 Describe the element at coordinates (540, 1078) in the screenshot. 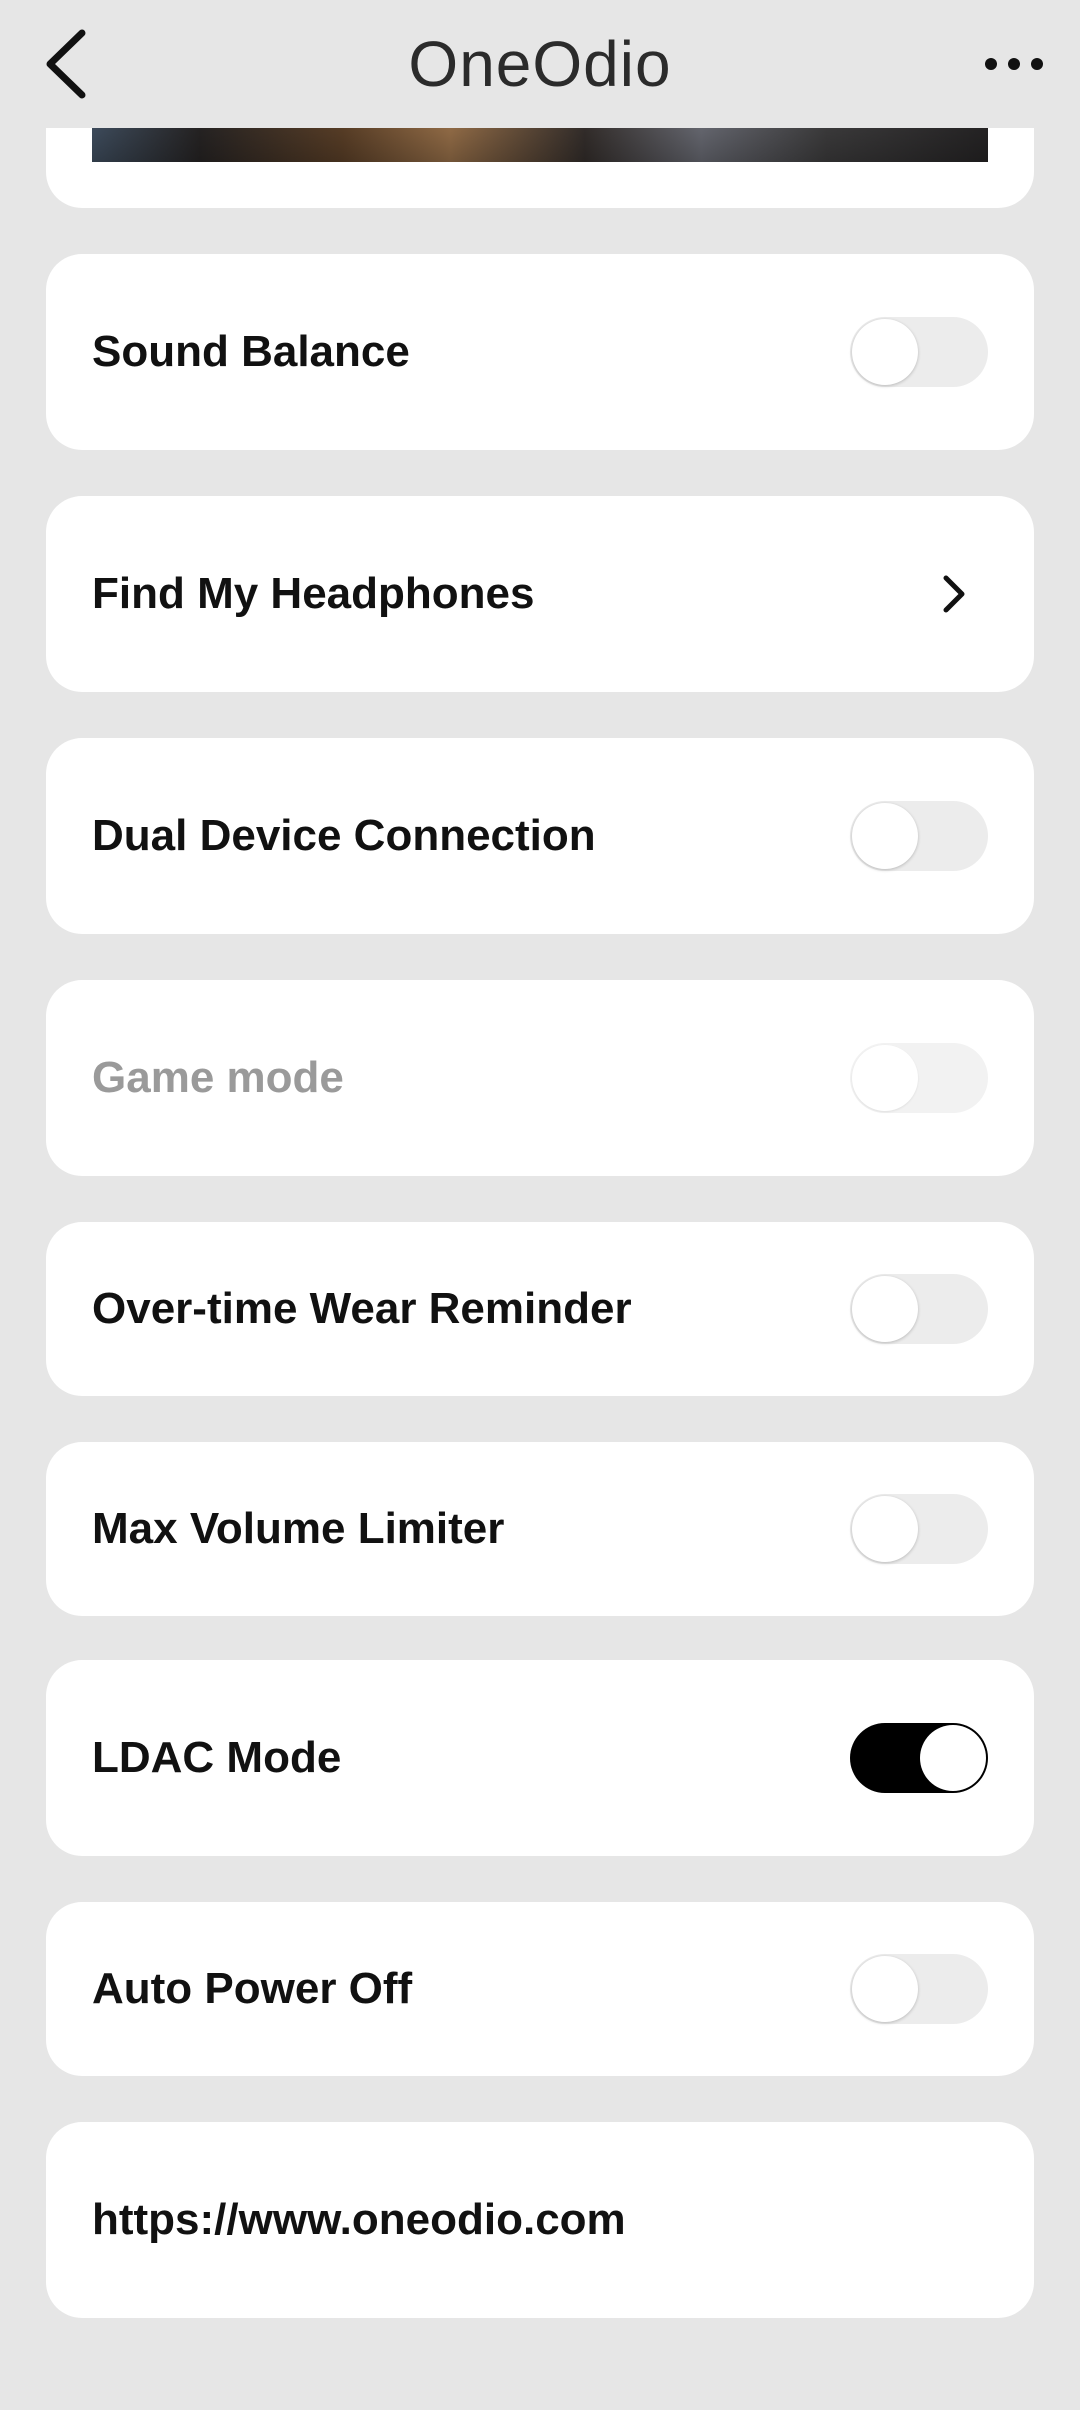

I see `game-mode-row: Game mode` at that location.